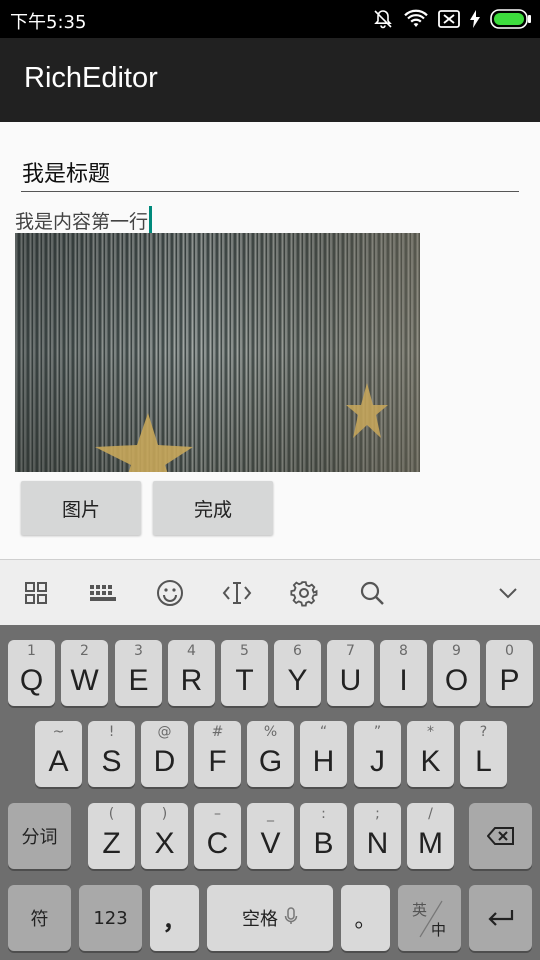 The width and height of the screenshot is (540, 960). Describe the element at coordinates (36, 593) in the screenshot. I see `grid-icon` at that location.